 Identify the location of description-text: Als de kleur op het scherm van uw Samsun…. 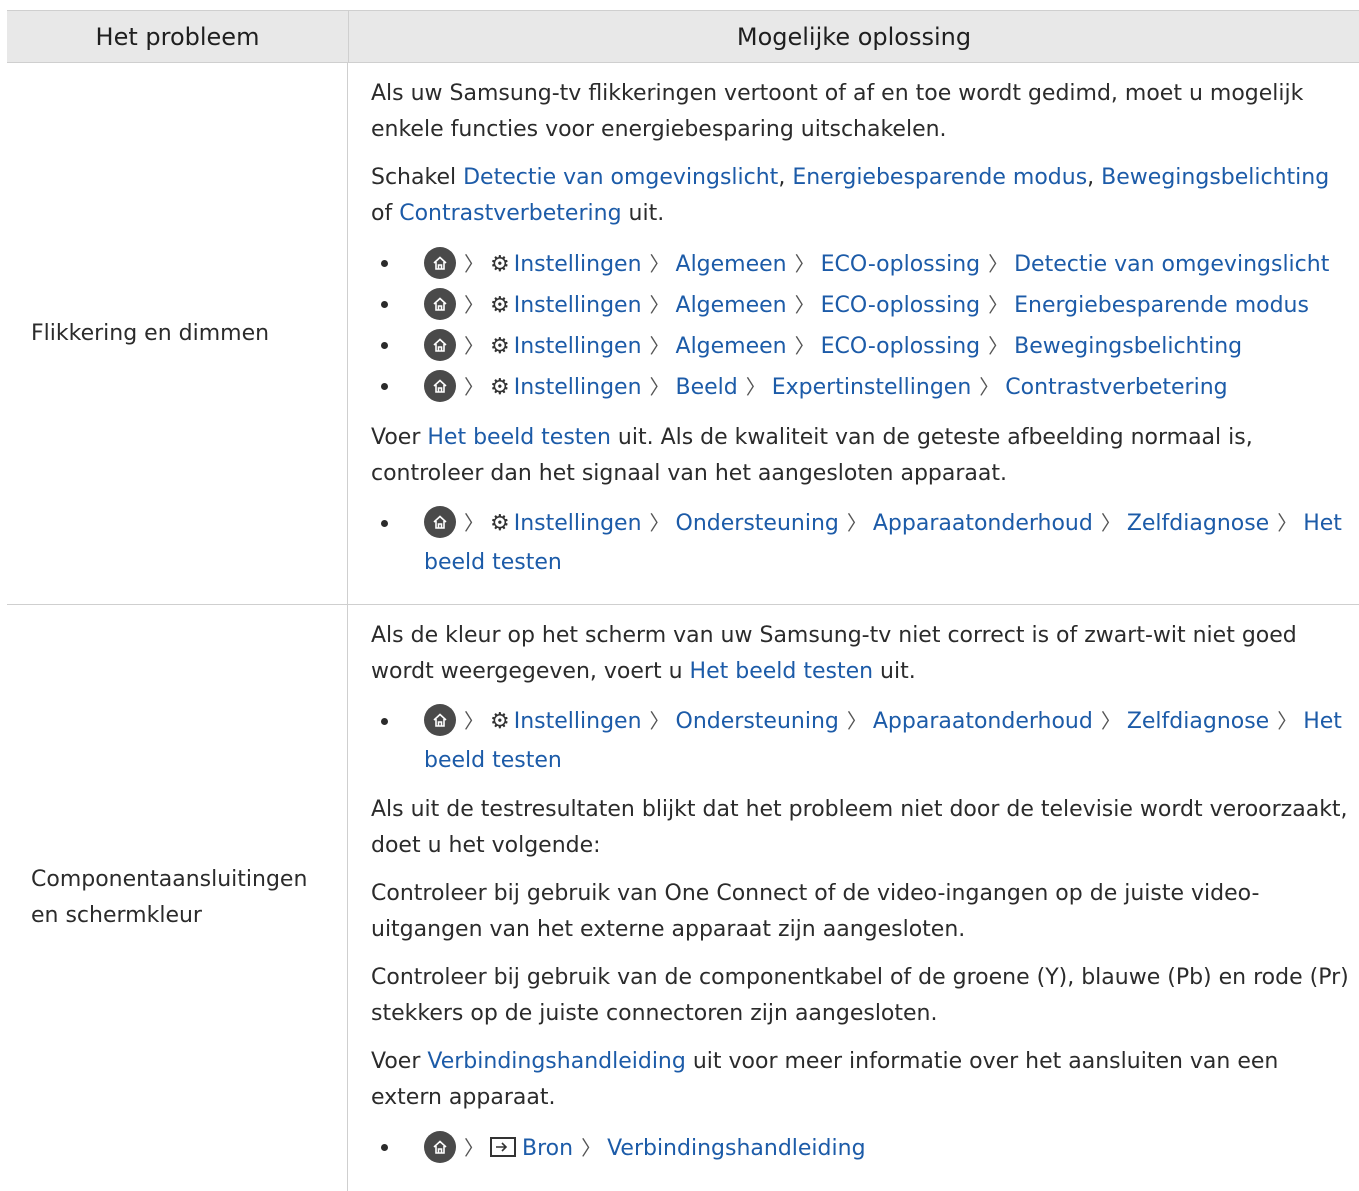
(834, 653).